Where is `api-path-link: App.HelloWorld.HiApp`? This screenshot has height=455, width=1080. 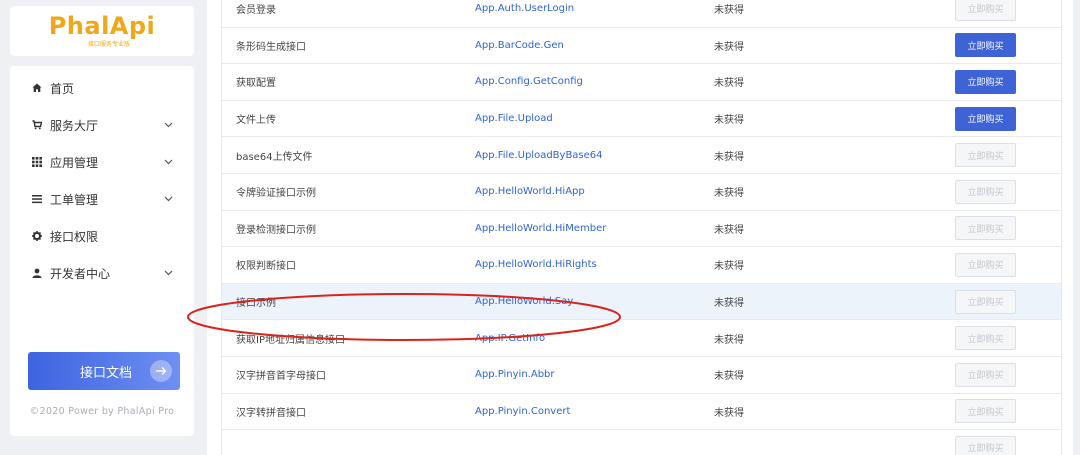 api-path-link: App.HelloWorld.HiApp is located at coordinates (530, 192).